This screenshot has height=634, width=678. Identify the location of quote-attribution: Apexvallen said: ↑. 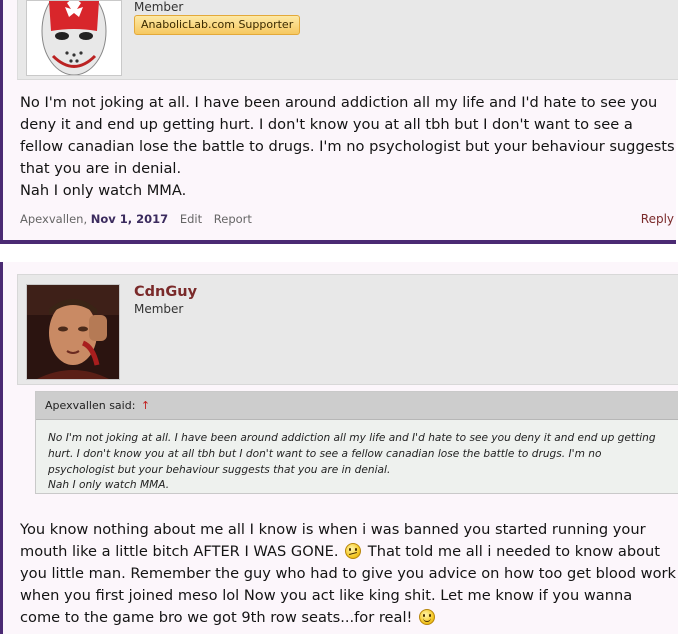
(357, 406).